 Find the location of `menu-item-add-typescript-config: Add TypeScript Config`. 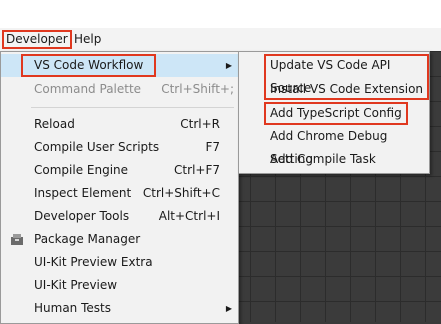

menu-item-add-typescript-config: Add TypeScript Config is located at coordinates (334, 113).